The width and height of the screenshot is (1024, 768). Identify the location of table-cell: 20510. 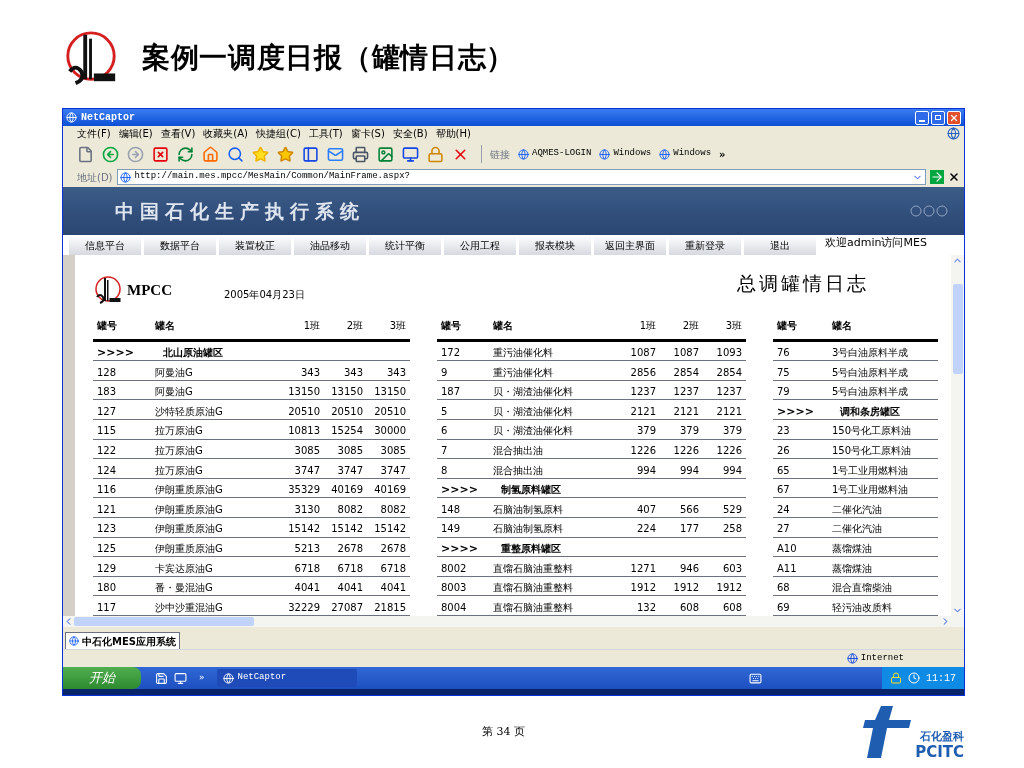
(390, 411).